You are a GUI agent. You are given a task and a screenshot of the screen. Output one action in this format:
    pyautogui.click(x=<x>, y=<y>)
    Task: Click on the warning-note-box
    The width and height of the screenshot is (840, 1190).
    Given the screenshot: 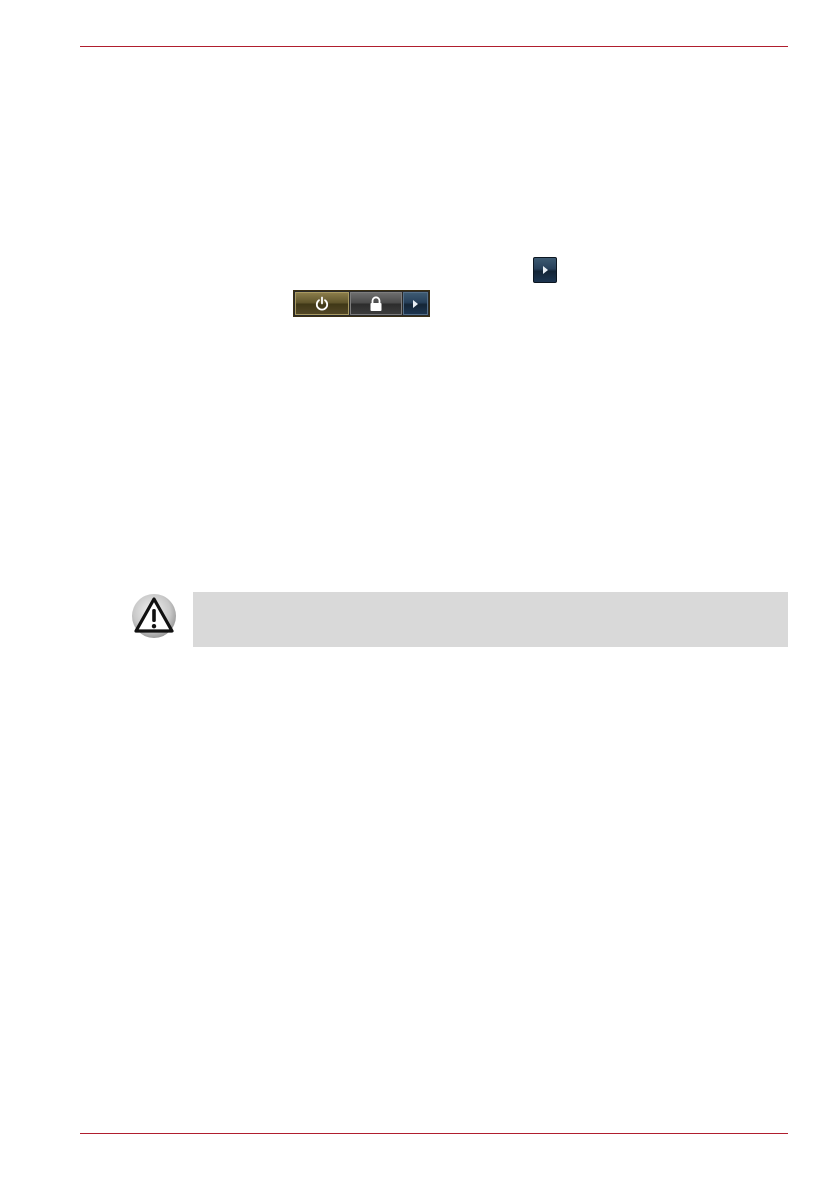 What is the action you would take?
    pyautogui.click(x=490, y=619)
    